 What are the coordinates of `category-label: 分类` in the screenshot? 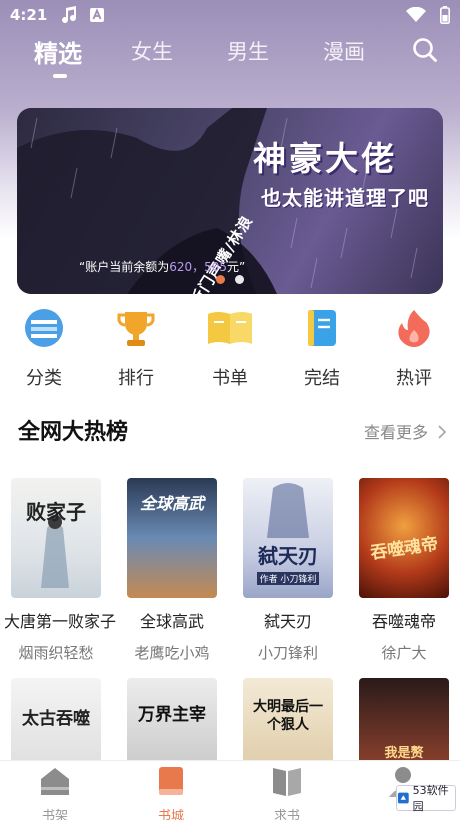 It's located at (44, 378).